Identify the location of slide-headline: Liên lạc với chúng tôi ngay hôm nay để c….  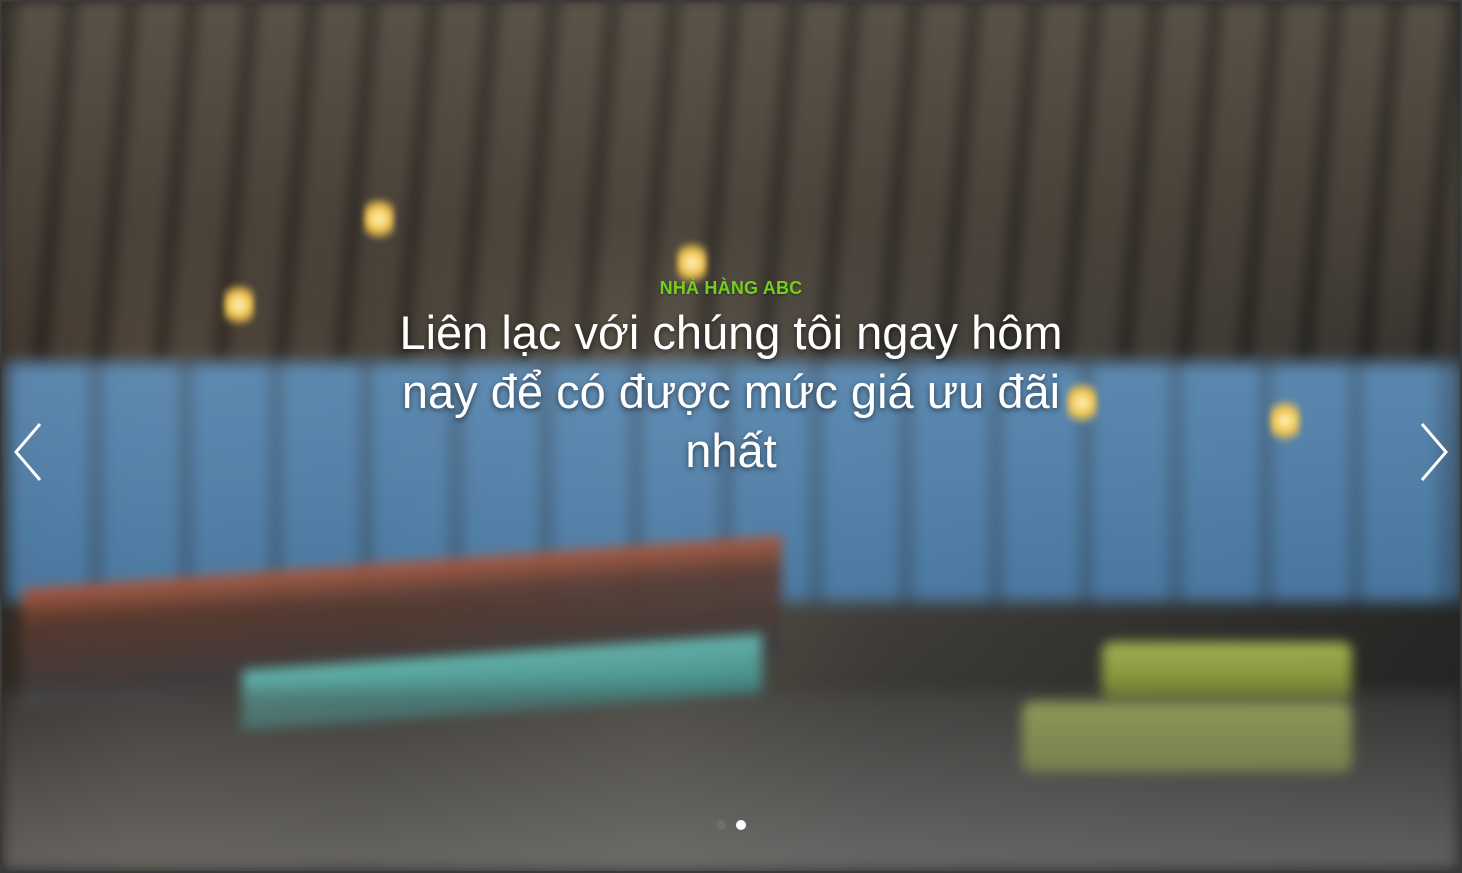
(731, 391).